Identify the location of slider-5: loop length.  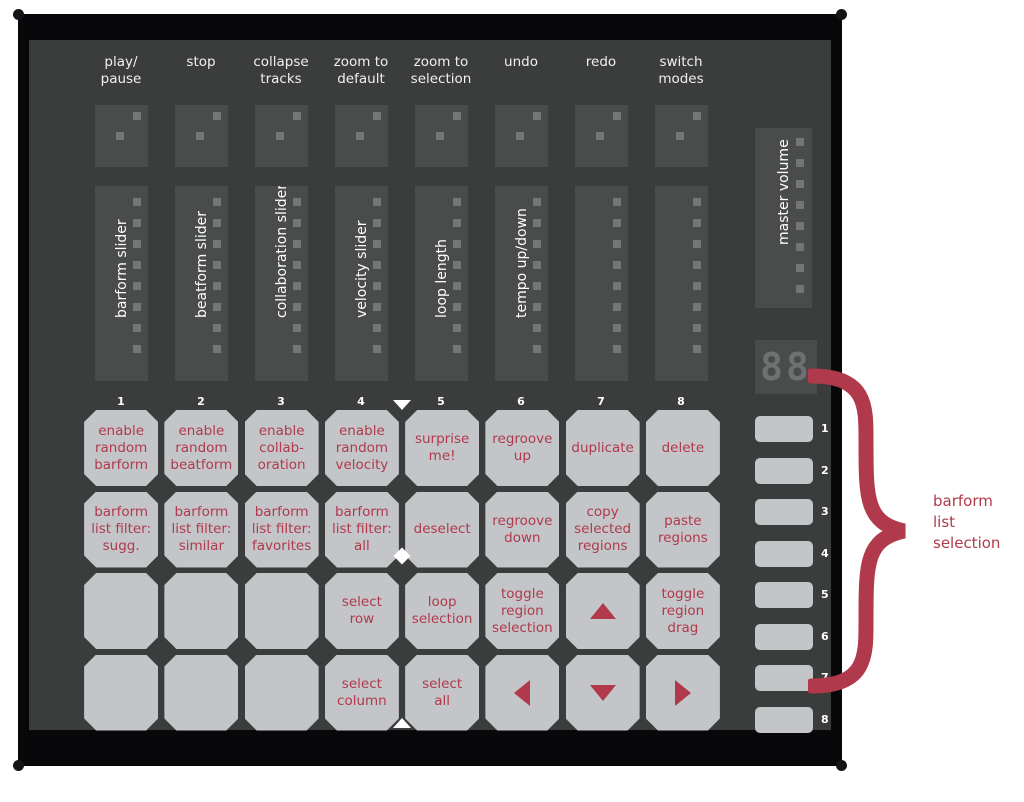
(441, 283).